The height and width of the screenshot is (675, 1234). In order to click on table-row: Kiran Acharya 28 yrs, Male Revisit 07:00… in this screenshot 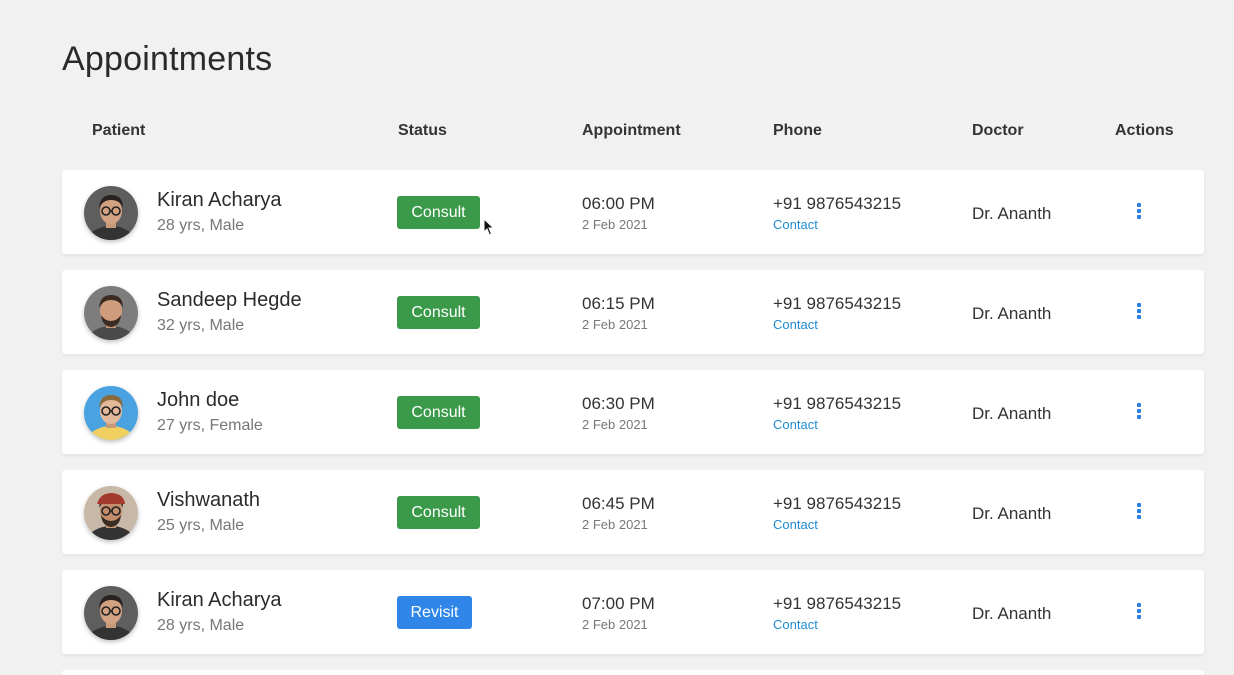, I will do `click(633, 612)`.